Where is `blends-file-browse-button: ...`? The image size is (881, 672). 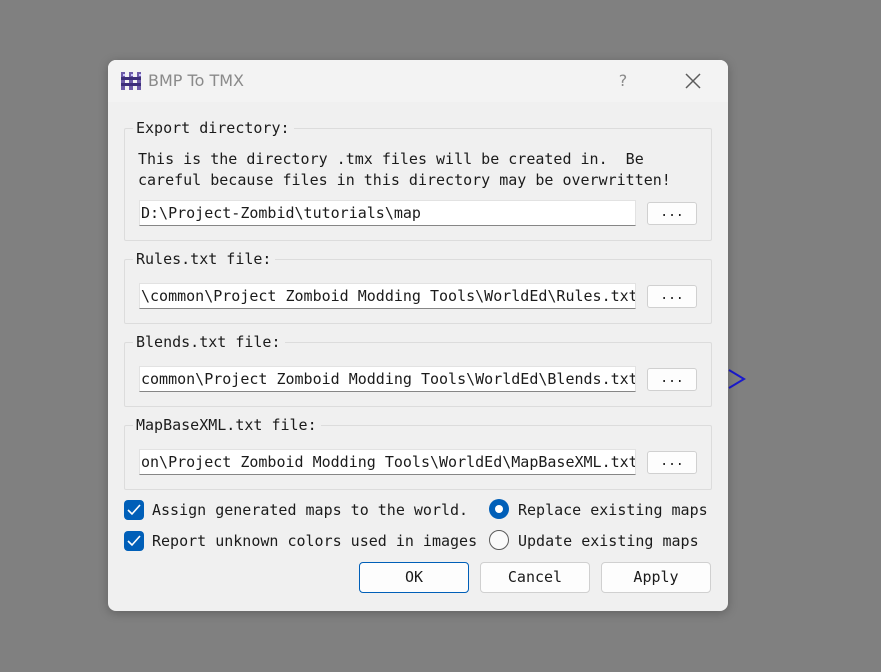 blends-file-browse-button: ... is located at coordinates (672, 379).